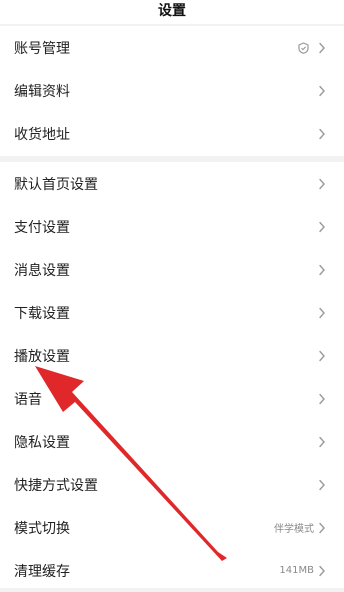  Describe the element at coordinates (172, 527) in the screenshot. I see `settings-row-mode-switch: 模式切换 伴学模式` at that location.